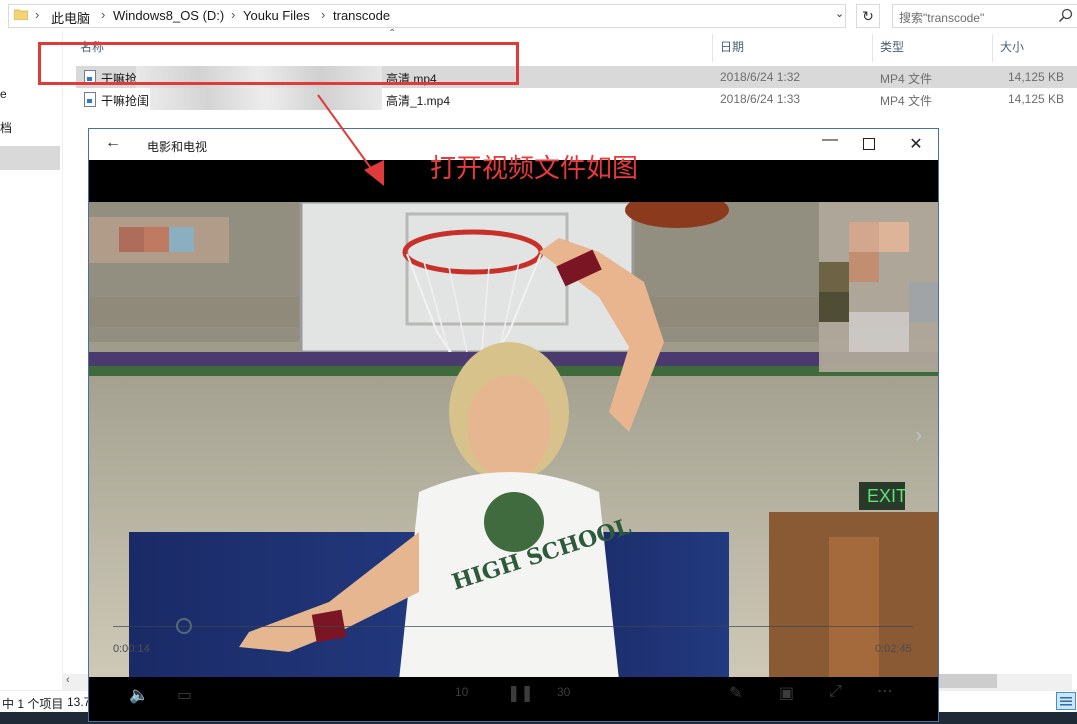 The height and width of the screenshot is (724, 1077). I want to click on file-name-start: 干嘛抢闺, so click(125, 101).